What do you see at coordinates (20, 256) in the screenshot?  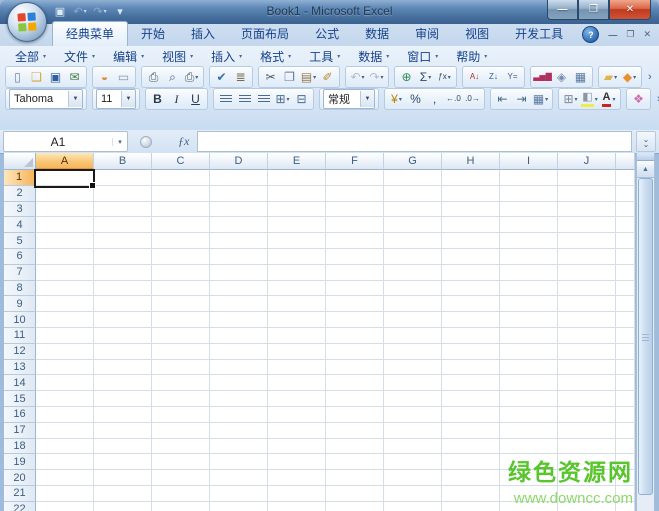 I see `row-header-6: 6` at bounding box center [20, 256].